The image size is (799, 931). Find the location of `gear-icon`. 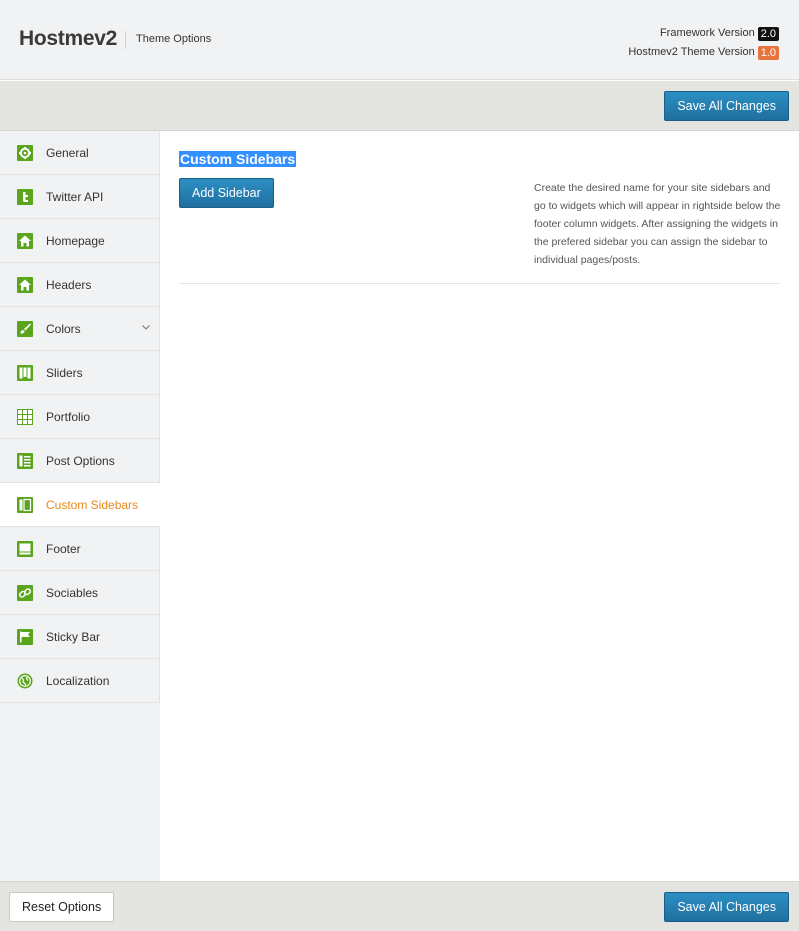

gear-icon is located at coordinates (25, 153).